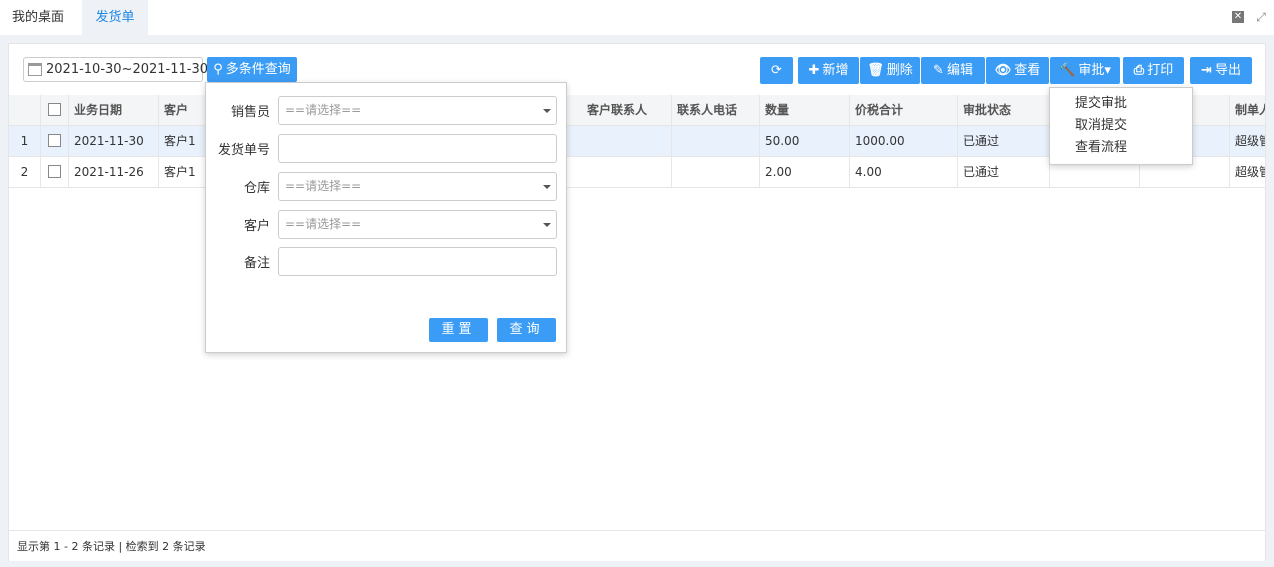  Describe the element at coordinates (904, 172) in the screenshot. I see `cell-total-with-tax: 4.00` at that location.